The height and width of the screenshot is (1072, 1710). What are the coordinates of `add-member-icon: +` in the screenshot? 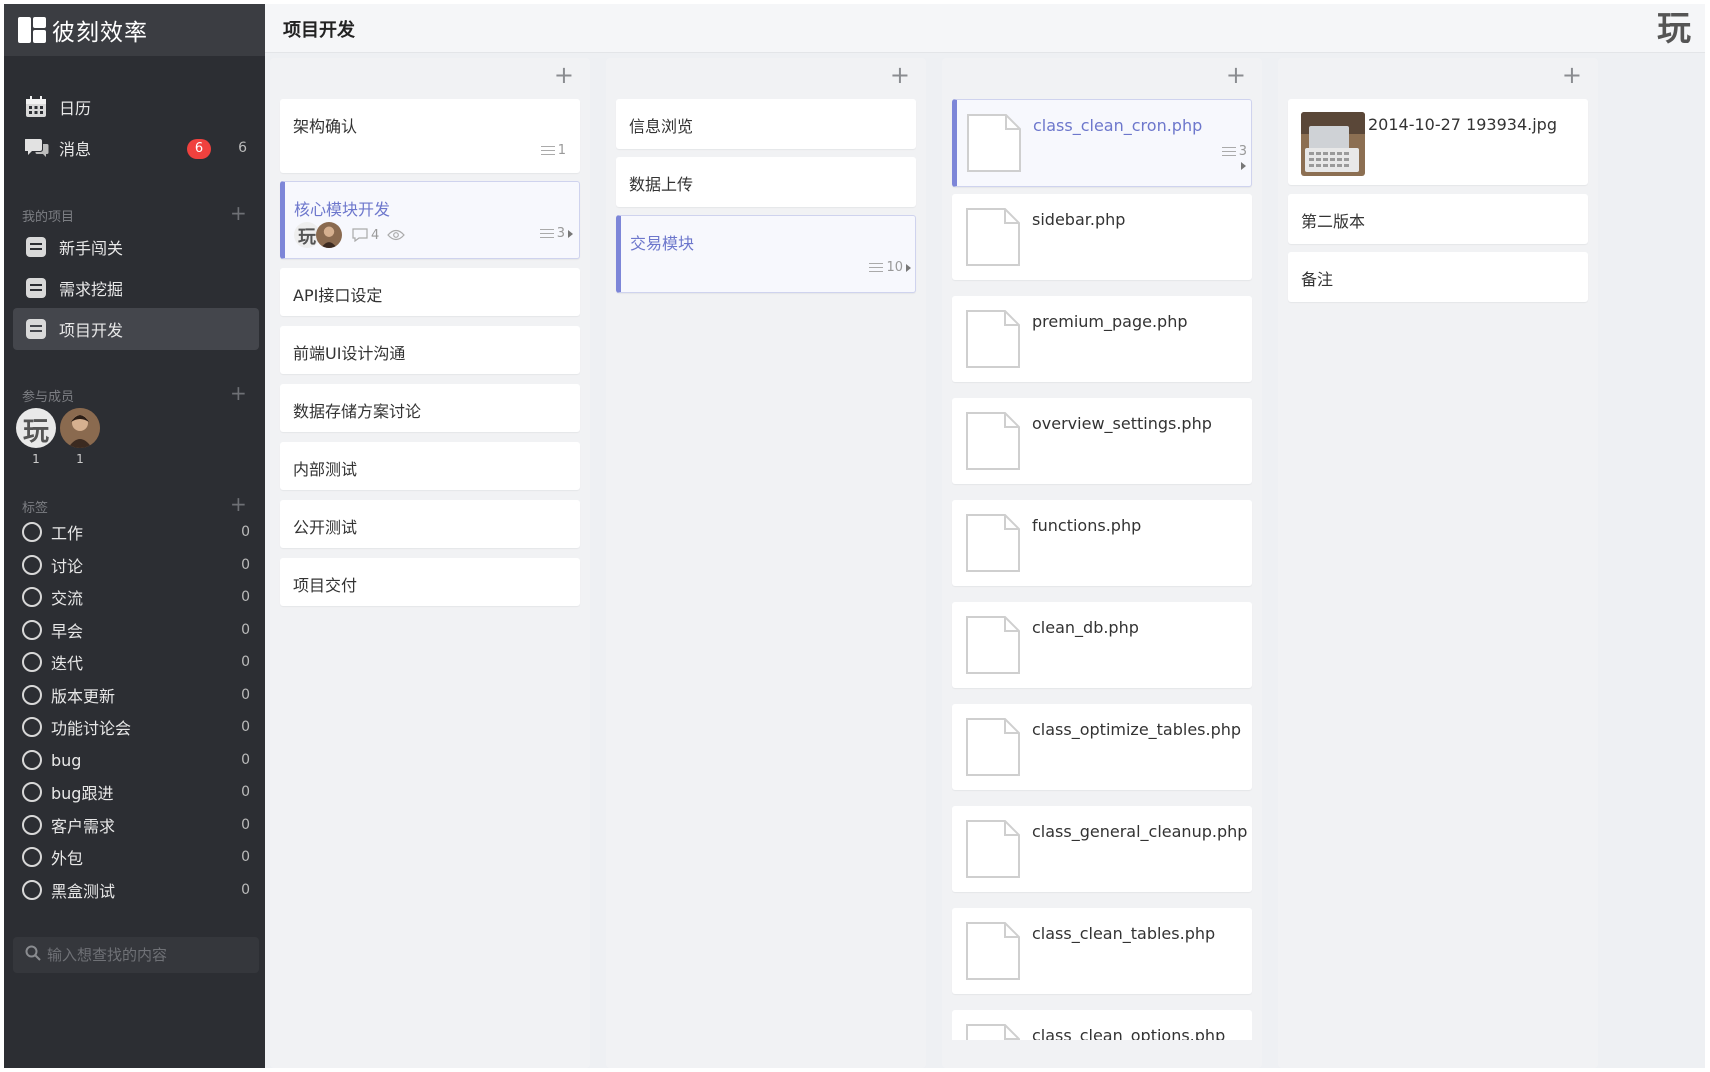 It's located at (238, 393).